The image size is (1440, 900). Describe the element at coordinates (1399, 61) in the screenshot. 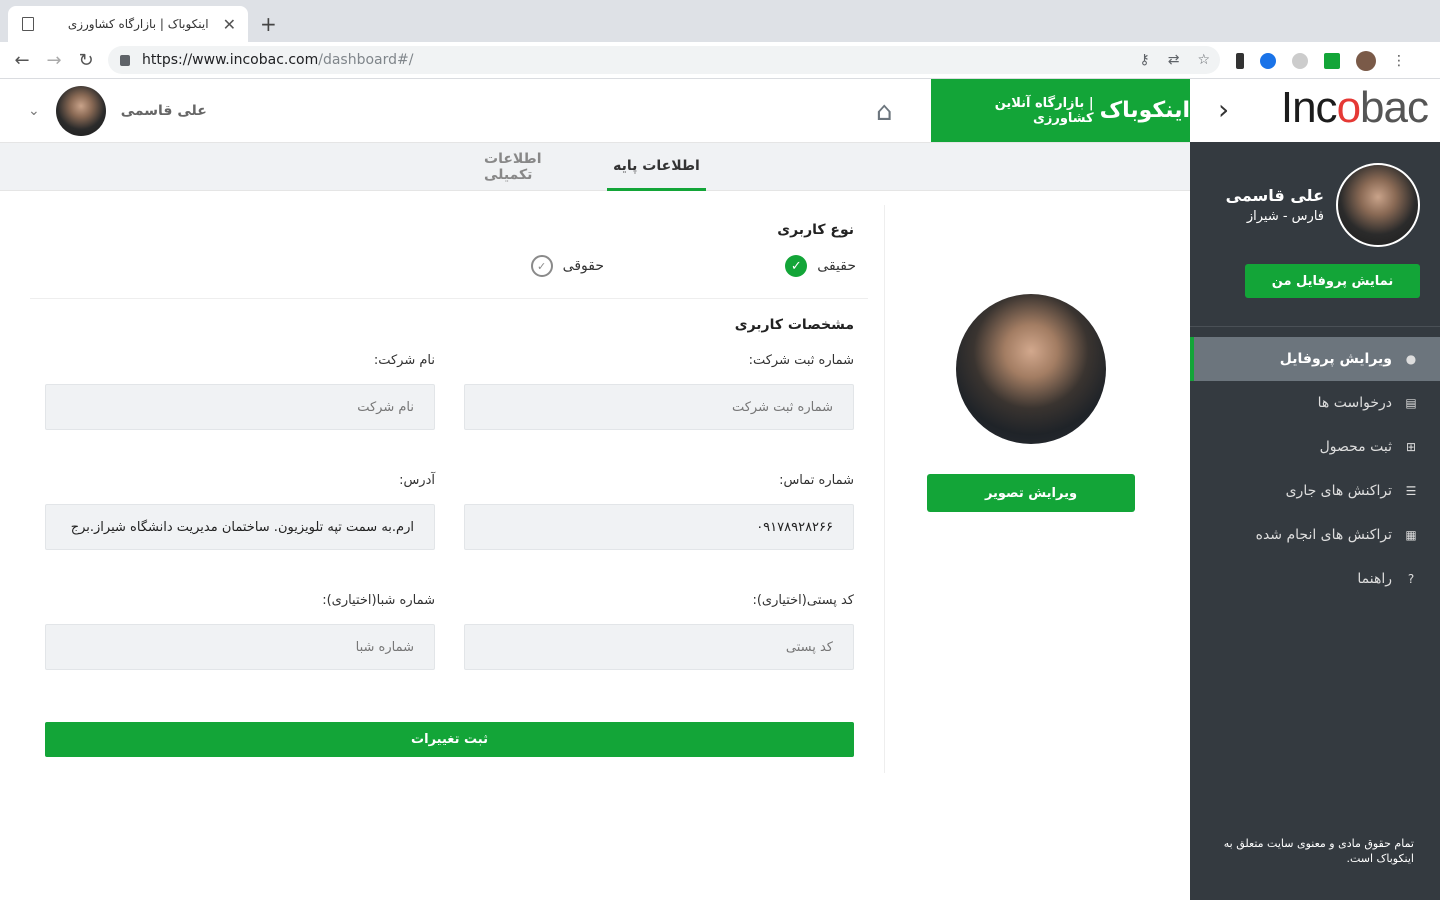

I see `menu-dots-icon: ⋮` at that location.